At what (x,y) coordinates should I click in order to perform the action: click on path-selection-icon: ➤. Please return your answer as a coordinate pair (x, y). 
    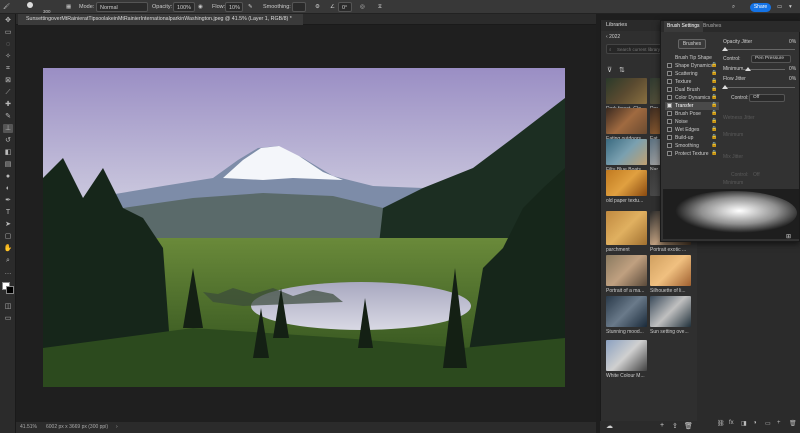
    Looking at the image, I should click on (8, 224).